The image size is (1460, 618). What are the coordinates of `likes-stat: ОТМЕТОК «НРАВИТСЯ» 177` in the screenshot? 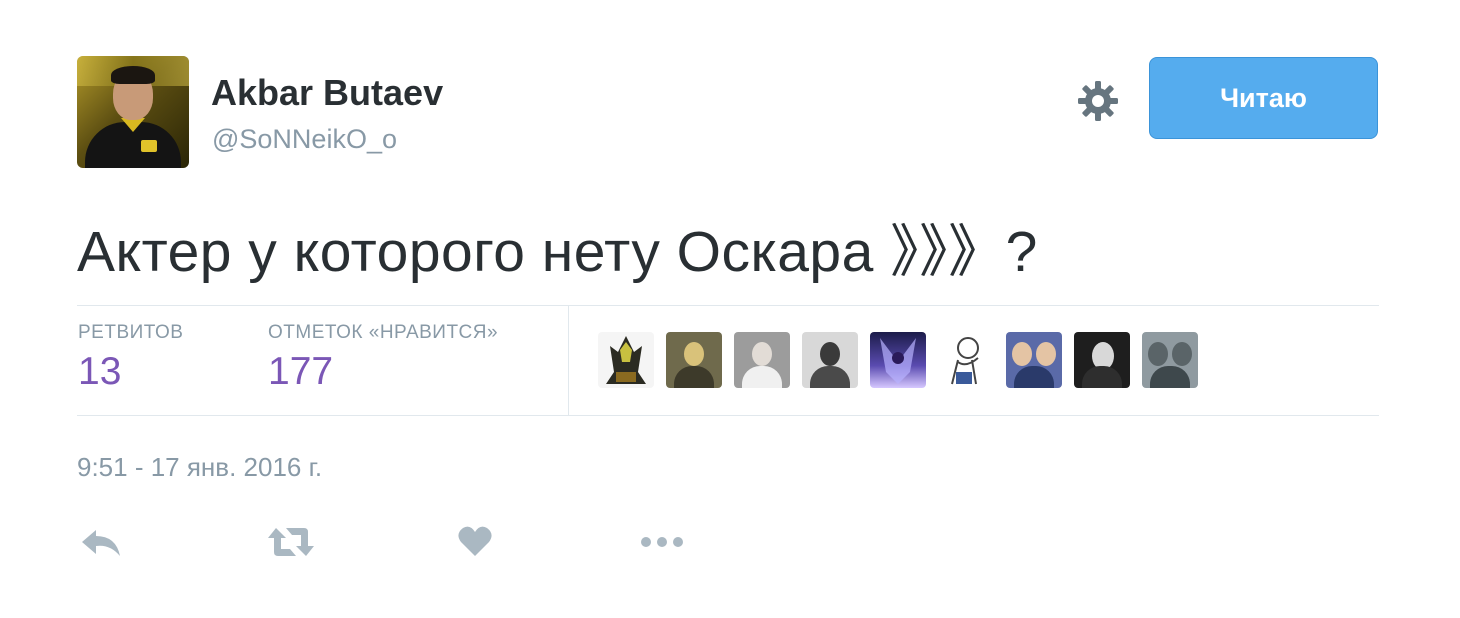 It's located at (383, 356).